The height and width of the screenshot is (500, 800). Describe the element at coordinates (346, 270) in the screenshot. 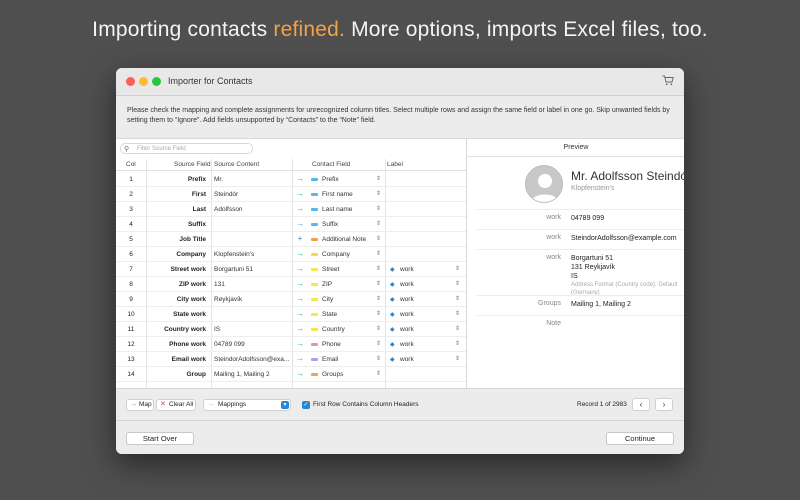

I see `contact-field-popup: Street ⇕` at that location.